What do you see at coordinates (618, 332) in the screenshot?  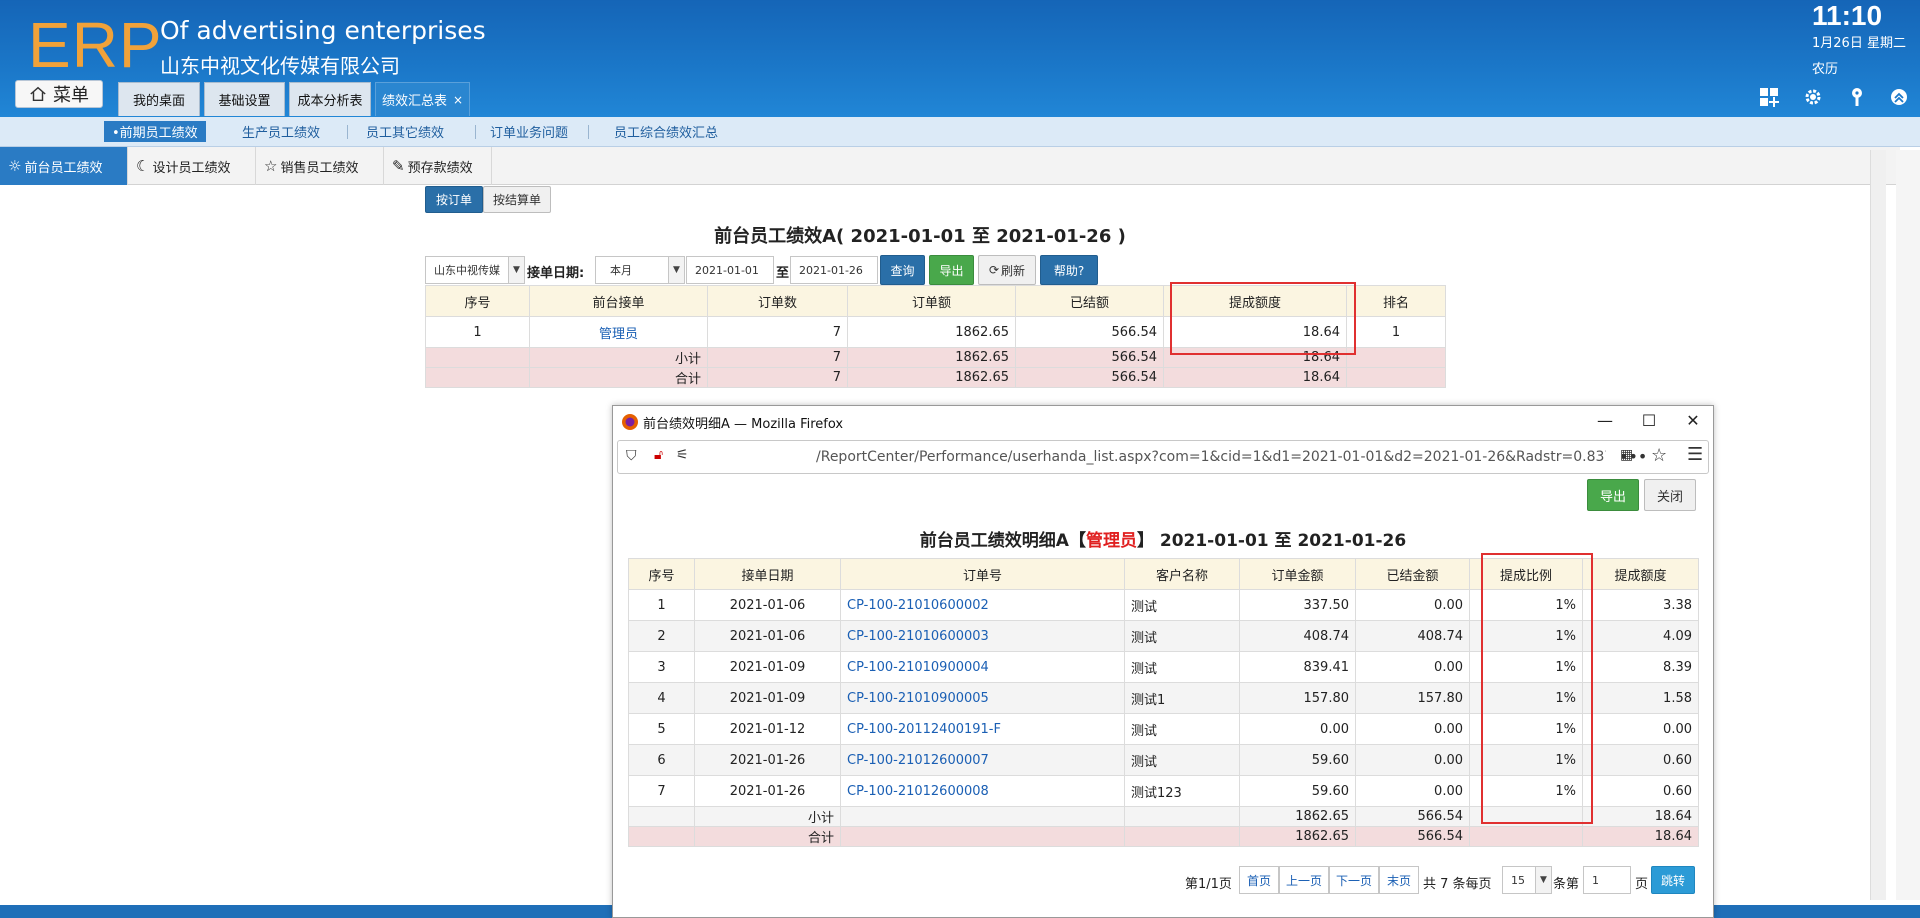 I see `employee-link: 管理员` at bounding box center [618, 332].